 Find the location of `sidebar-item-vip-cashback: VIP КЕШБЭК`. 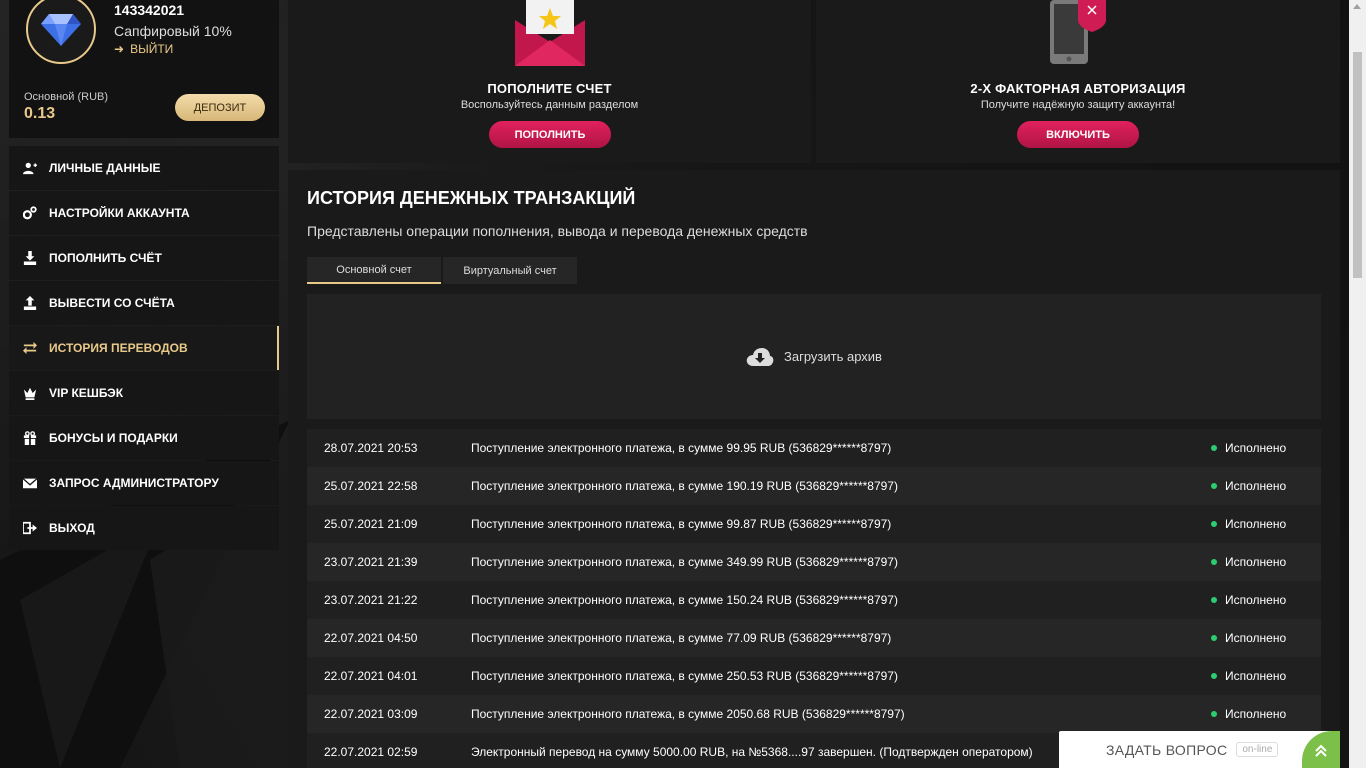

sidebar-item-vip-cashback: VIP КЕШБЭК is located at coordinates (144, 393).